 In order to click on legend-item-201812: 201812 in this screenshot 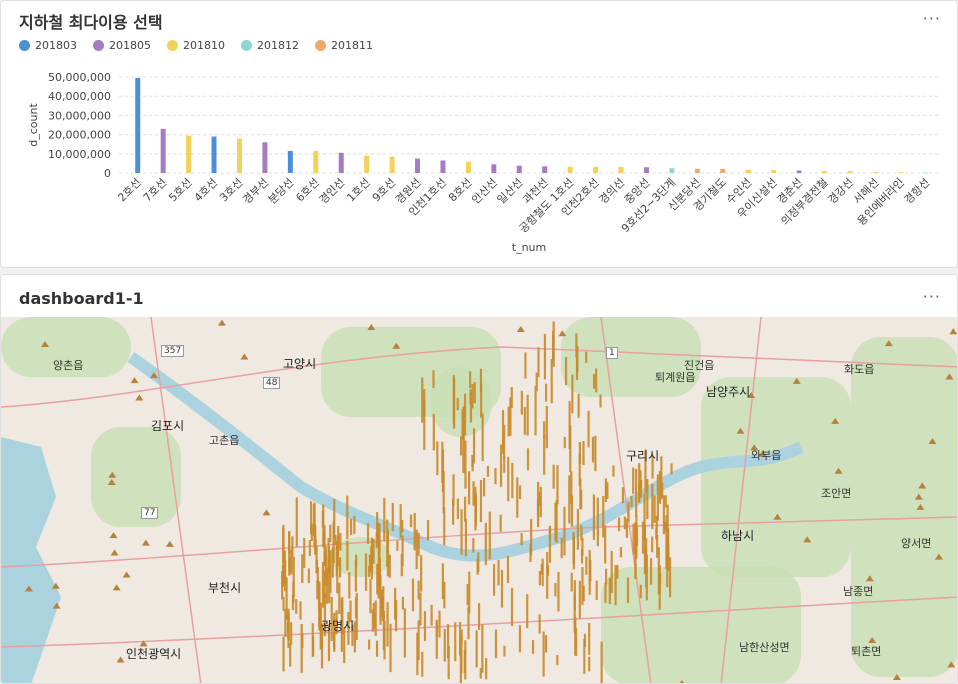, I will do `click(270, 45)`.